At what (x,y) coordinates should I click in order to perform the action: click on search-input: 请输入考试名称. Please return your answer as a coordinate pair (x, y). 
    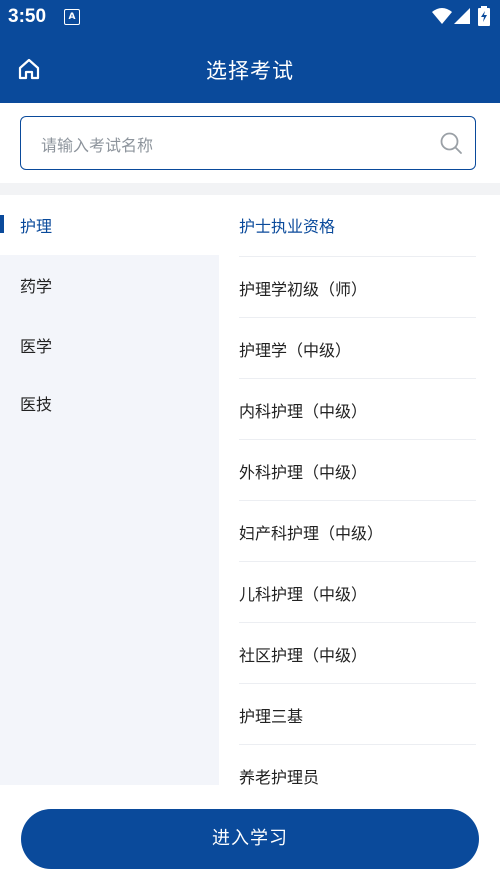
    Looking at the image, I should click on (248, 143).